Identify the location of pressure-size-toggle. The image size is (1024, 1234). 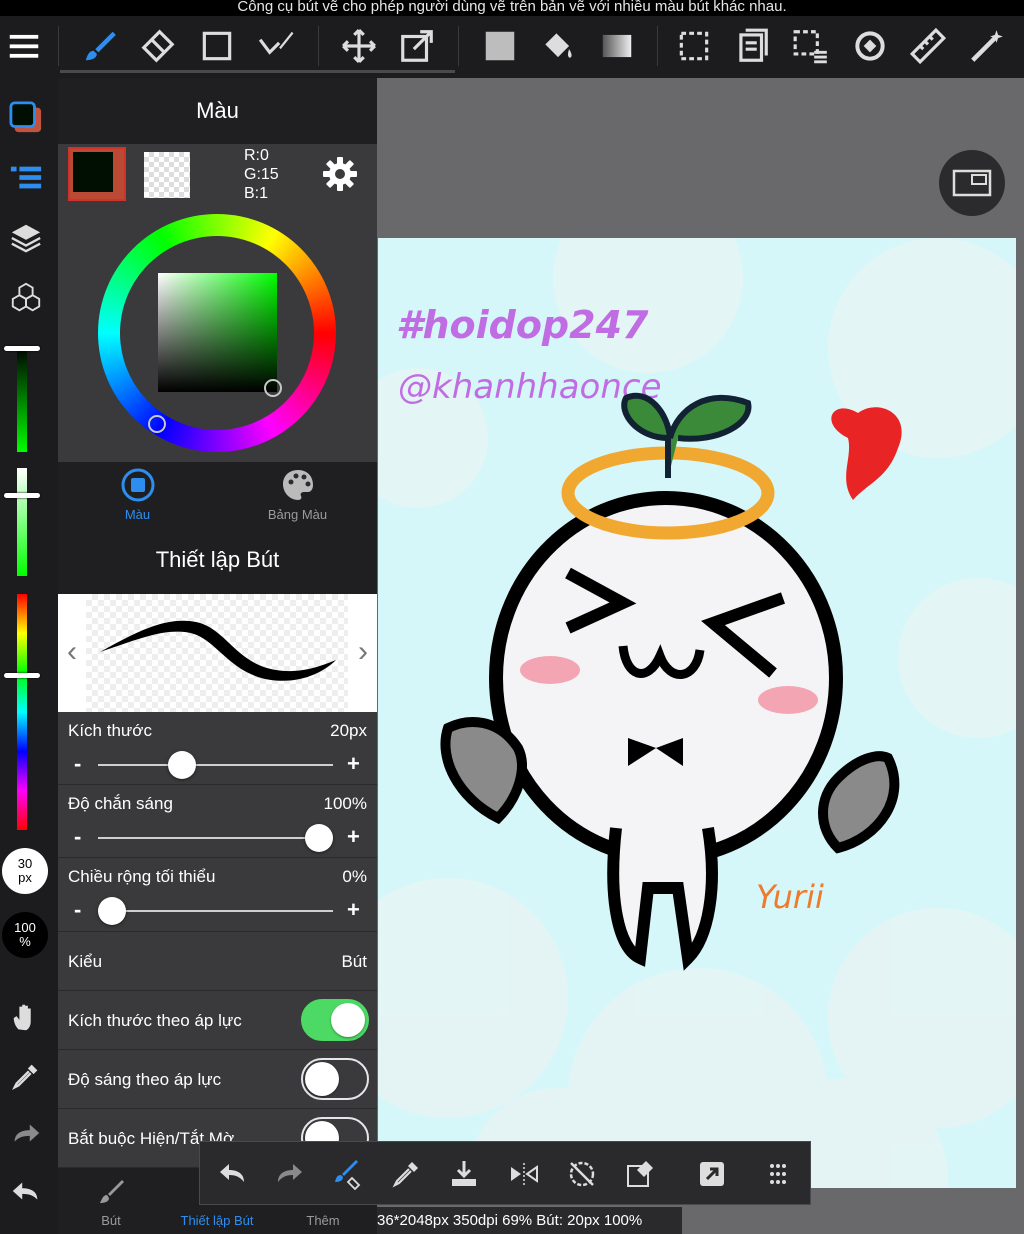
(335, 1020).